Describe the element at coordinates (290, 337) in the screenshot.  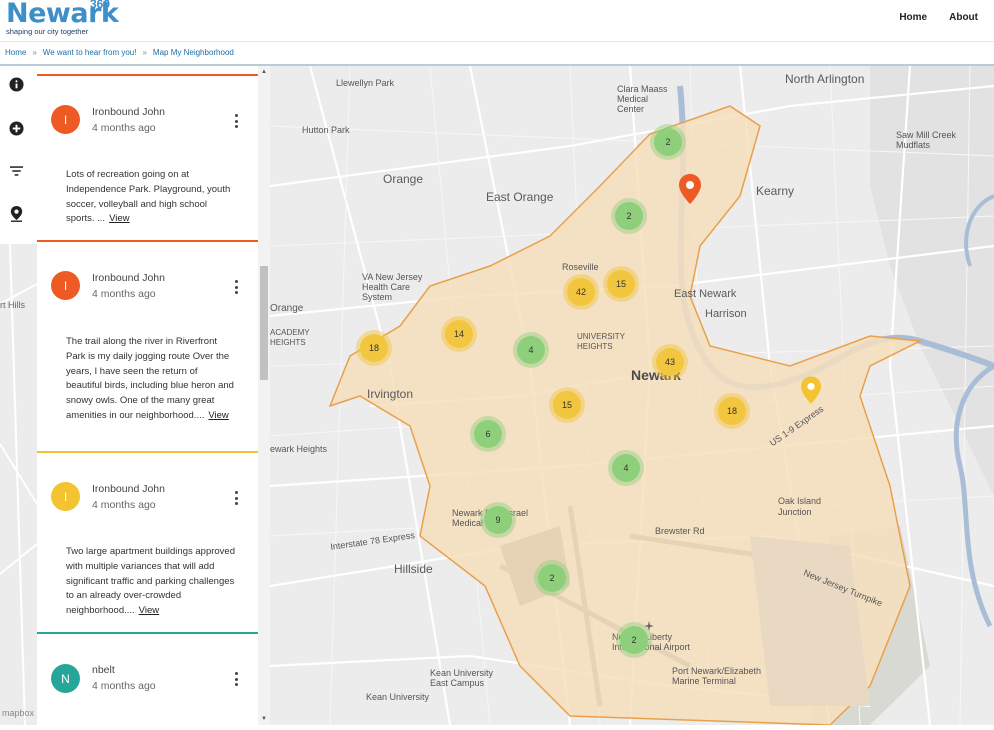
I see `map-label-academy-heights: ACADEMY HEIGHTS` at that location.